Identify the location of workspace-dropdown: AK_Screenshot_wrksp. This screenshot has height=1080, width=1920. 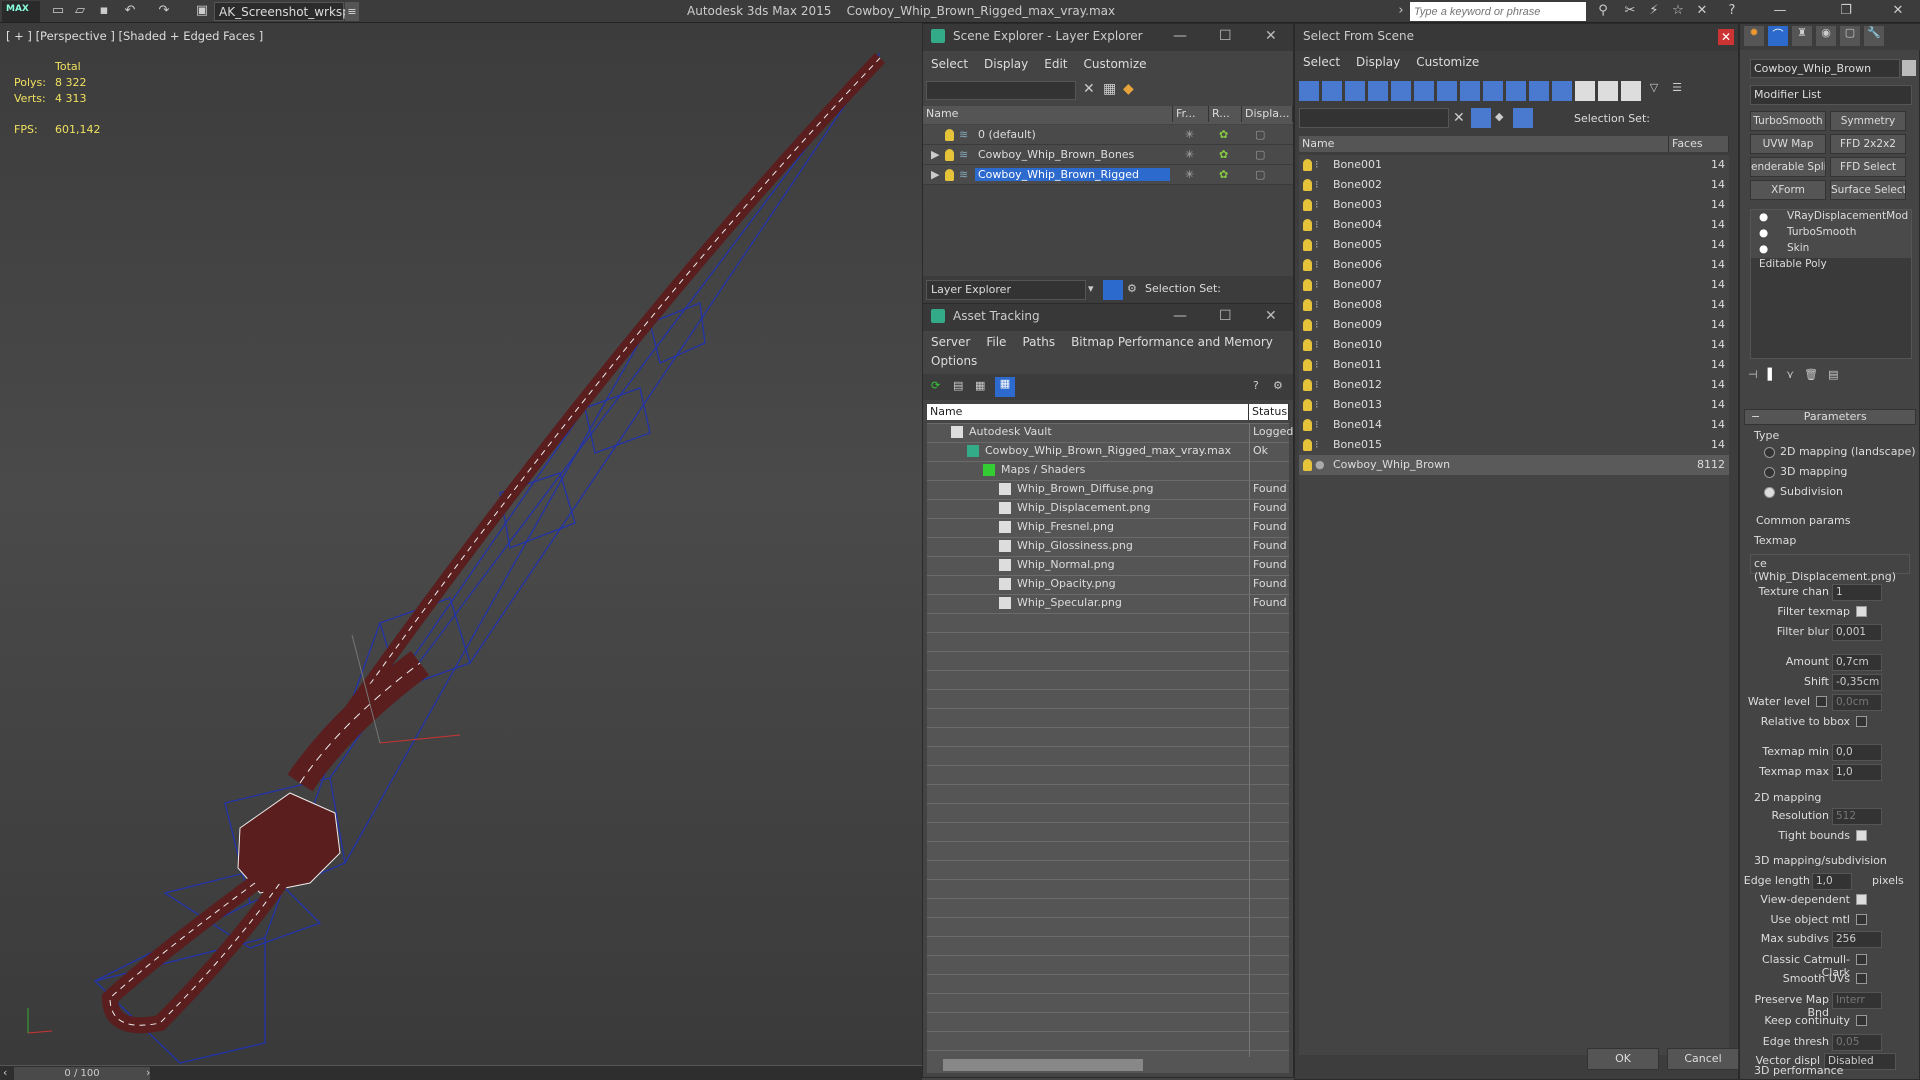
(282, 11).